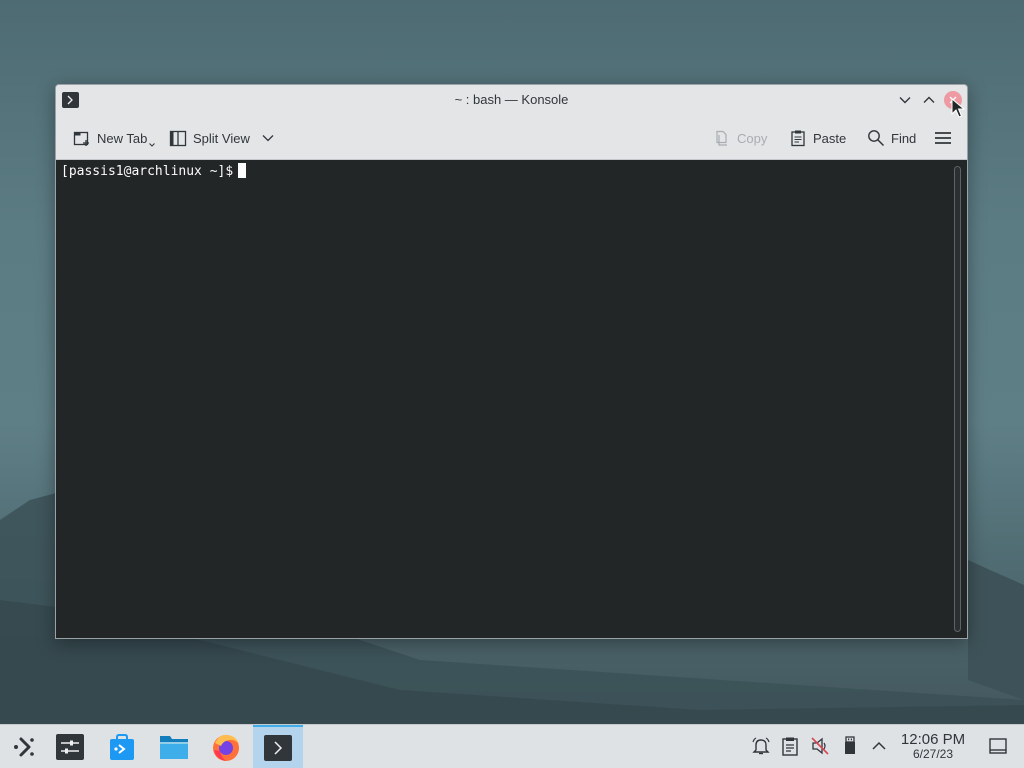  I want to click on paste-label: Paste, so click(830, 138).